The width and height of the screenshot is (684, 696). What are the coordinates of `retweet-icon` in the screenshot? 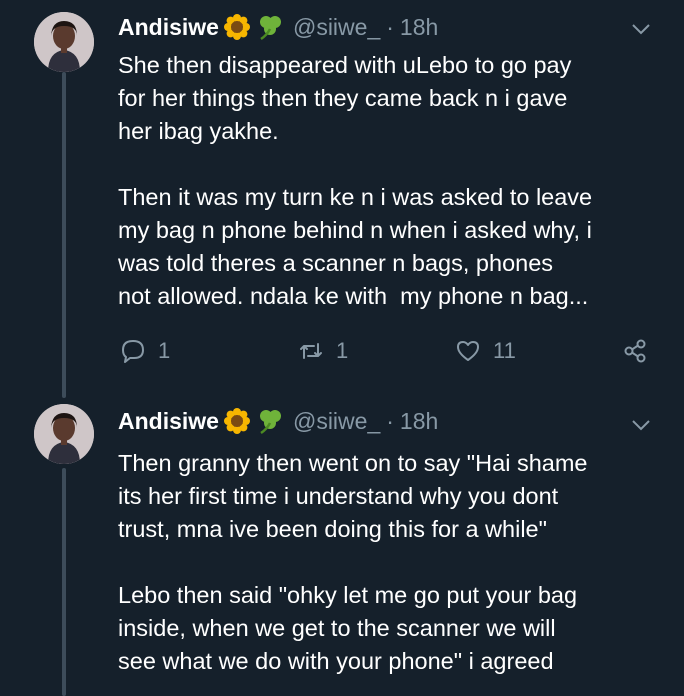 It's located at (311, 351).